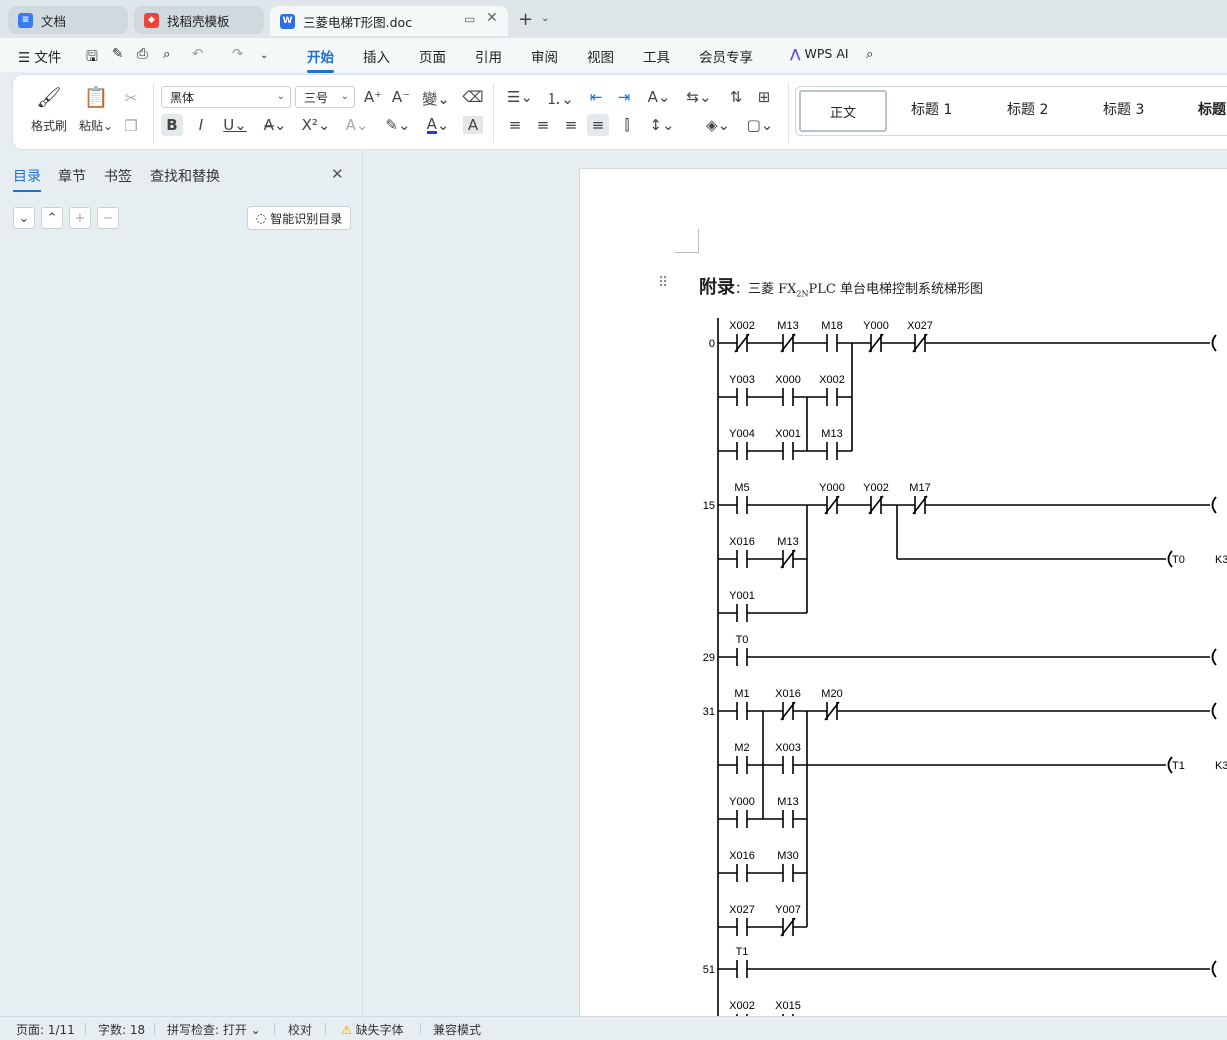 Image resolution: width=1227 pixels, height=1040 pixels. What do you see at coordinates (560, 98) in the screenshot?
I see `numbered-list-icon: ⒈⌄` at bounding box center [560, 98].